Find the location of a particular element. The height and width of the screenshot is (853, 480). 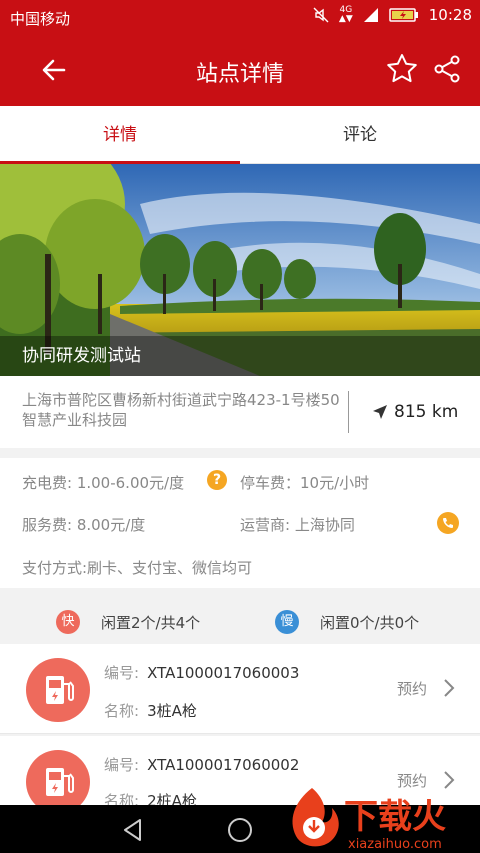

battery-icon is located at coordinates (403, 15).